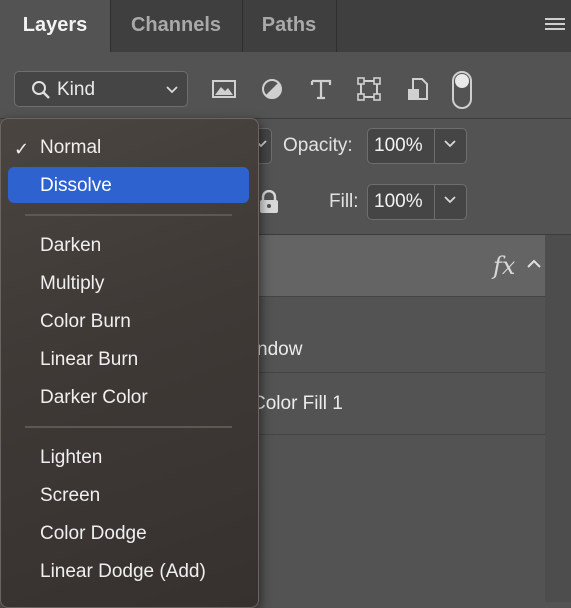 The width and height of the screenshot is (571, 608). What do you see at coordinates (318, 145) in the screenshot?
I see `opacity-label: Opacity:` at bounding box center [318, 145].